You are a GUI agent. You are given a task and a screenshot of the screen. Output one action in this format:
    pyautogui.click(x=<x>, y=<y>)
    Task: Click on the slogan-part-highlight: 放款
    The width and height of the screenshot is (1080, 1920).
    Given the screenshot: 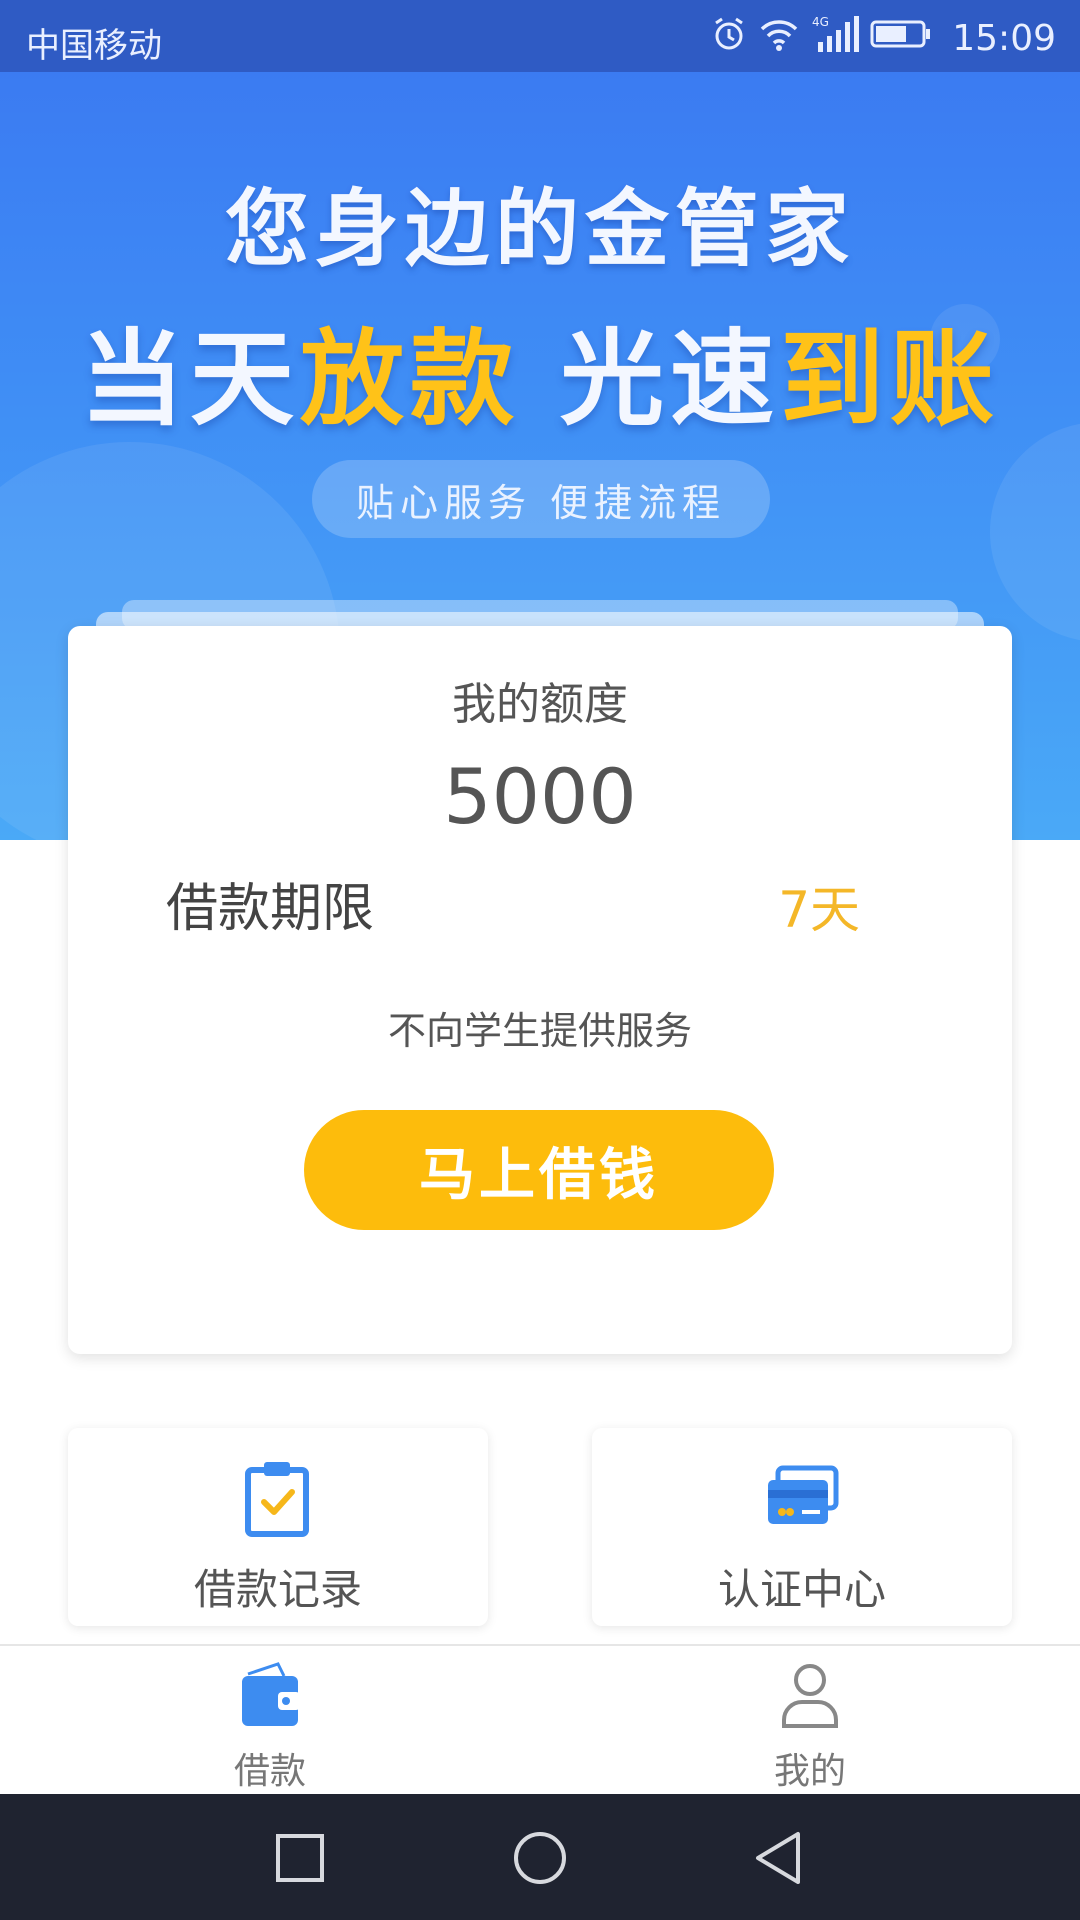 What is the action you would take?
    pyautogui.click(x=409, y=379)
    